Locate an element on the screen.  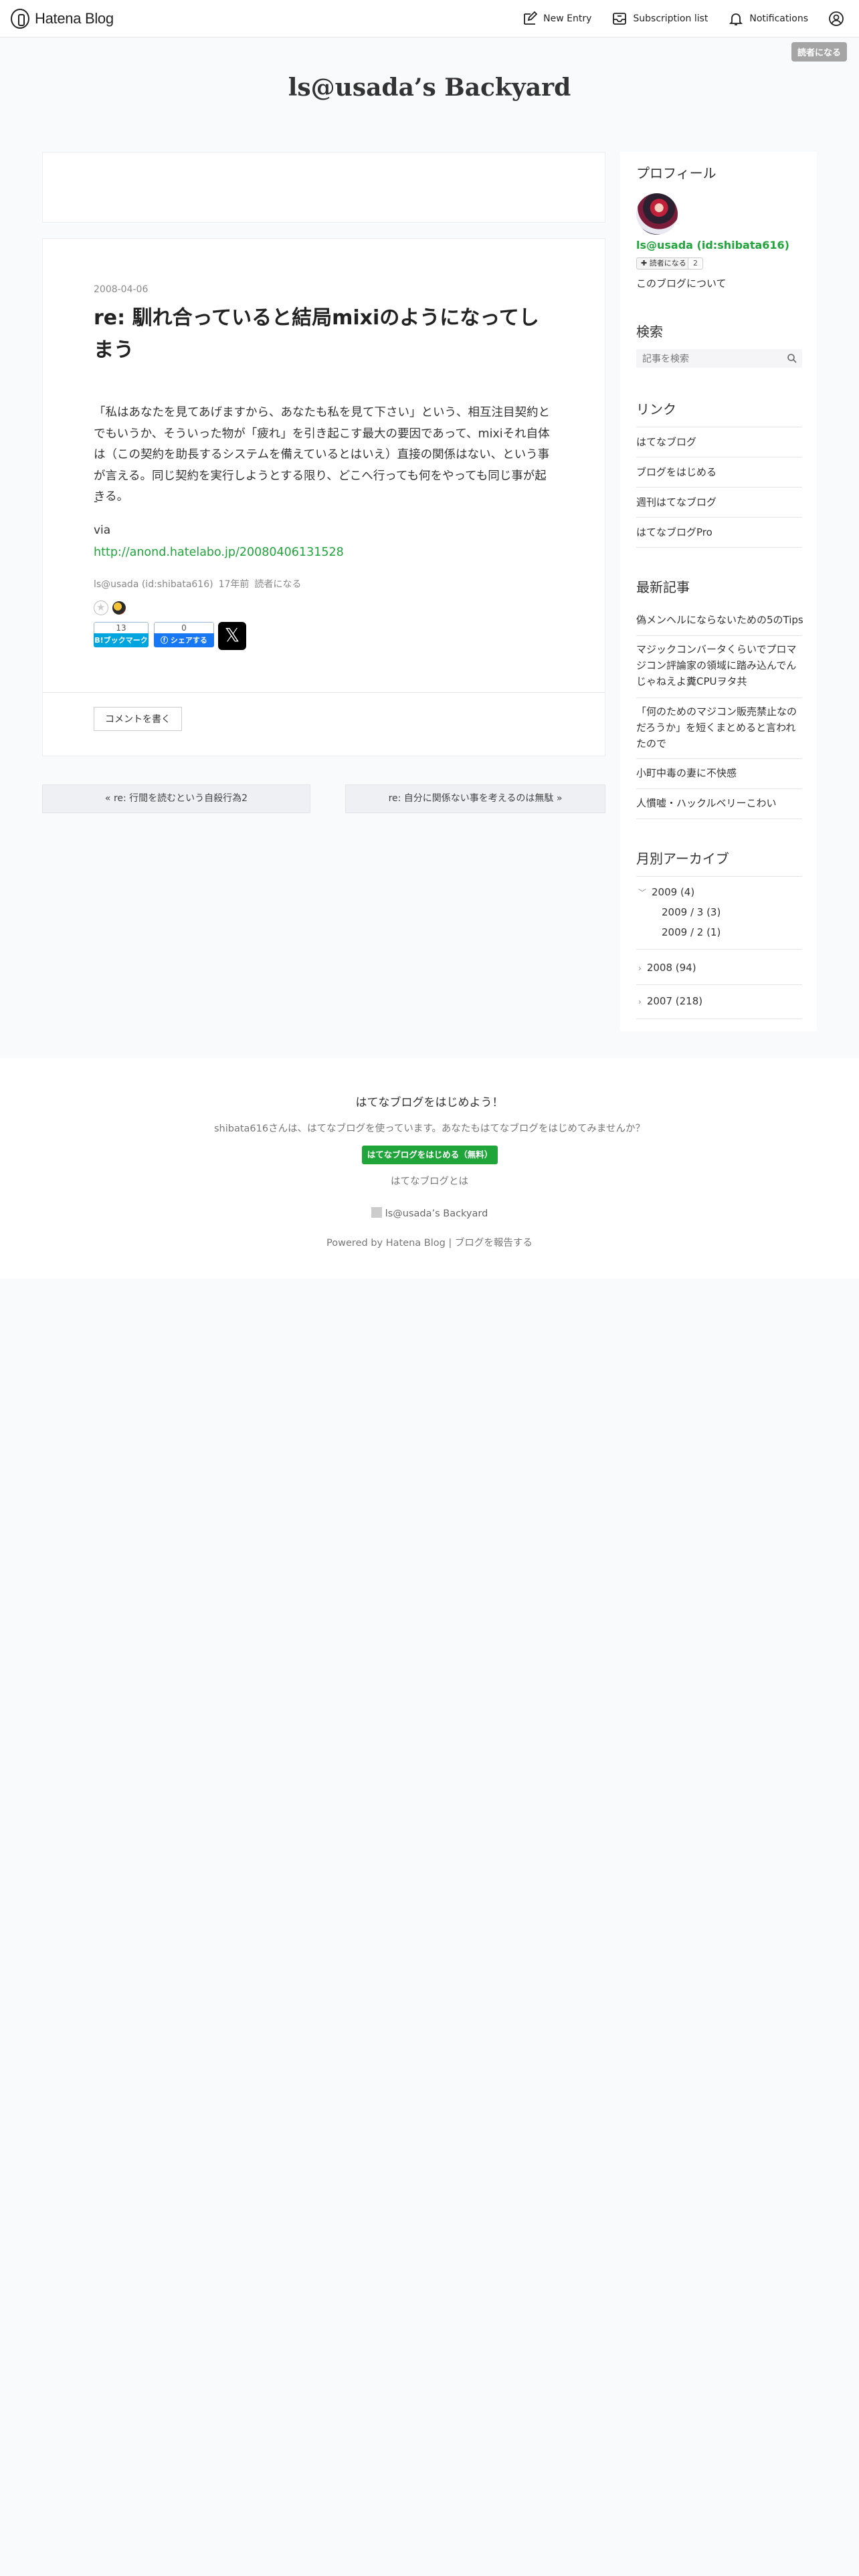
blog-title: ls@usada’s Backyard is located at coordinates (429, 88).